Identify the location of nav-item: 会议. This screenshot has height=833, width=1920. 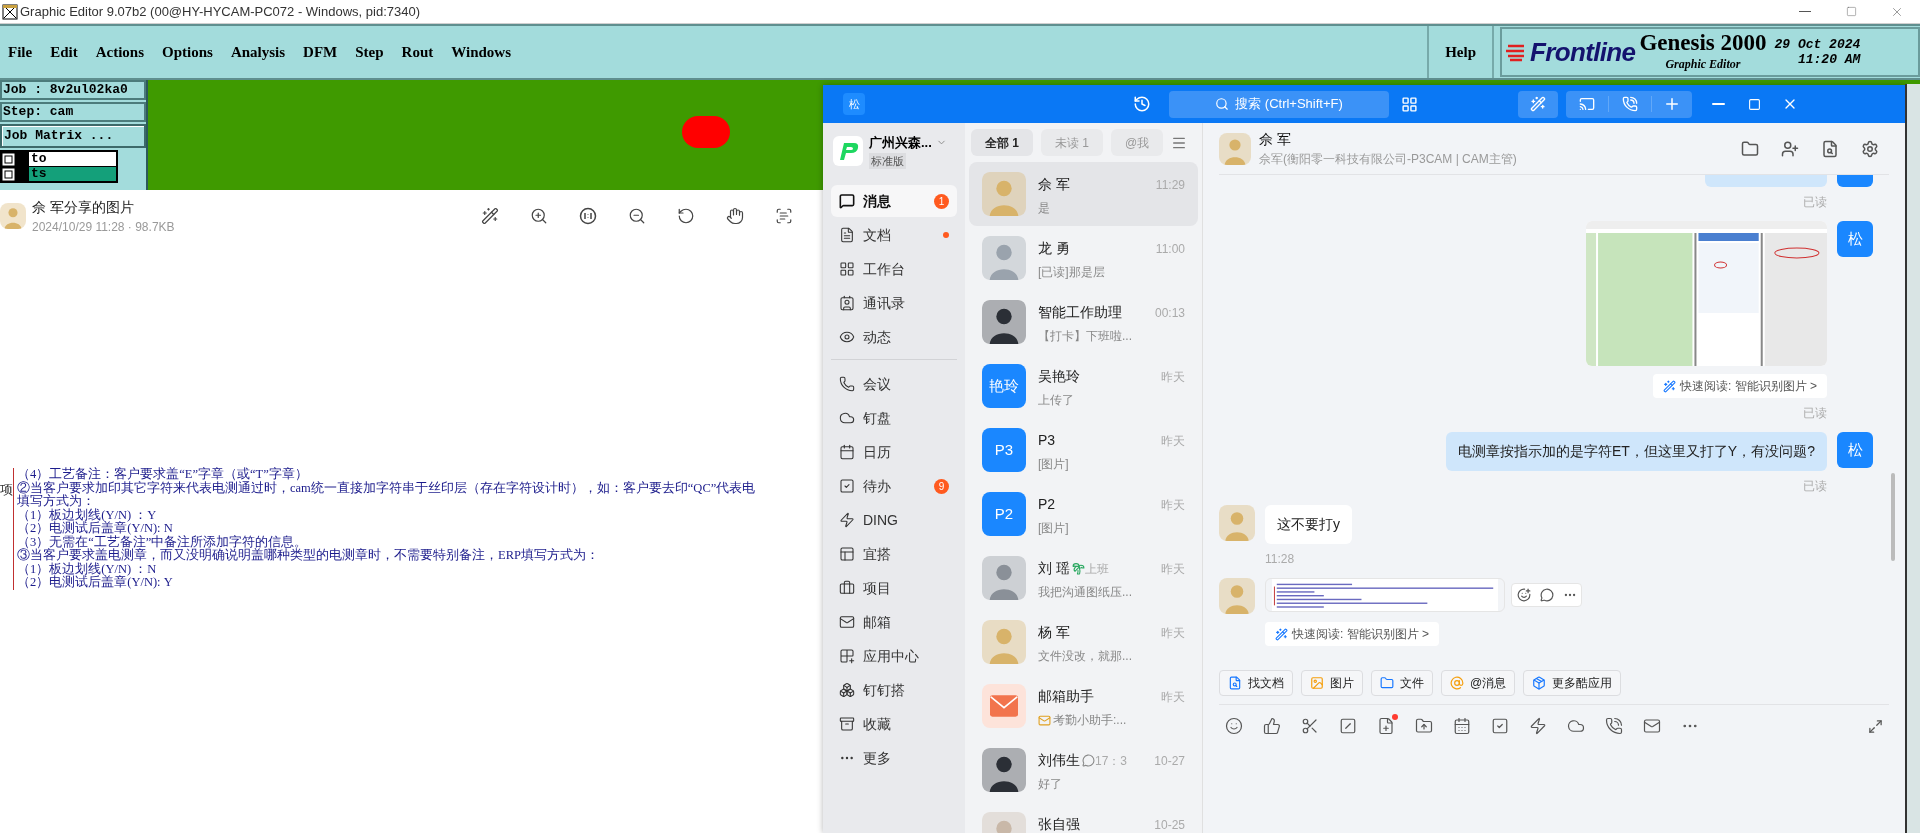
(894, 384).